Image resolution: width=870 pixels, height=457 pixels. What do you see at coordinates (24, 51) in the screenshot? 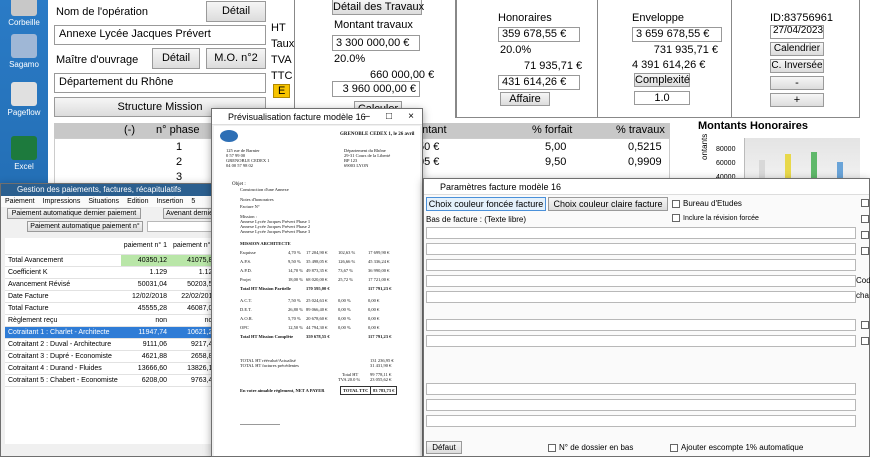
I see `desktop-icon-sagamo: Sagamo` at bounding box center [24, 51].